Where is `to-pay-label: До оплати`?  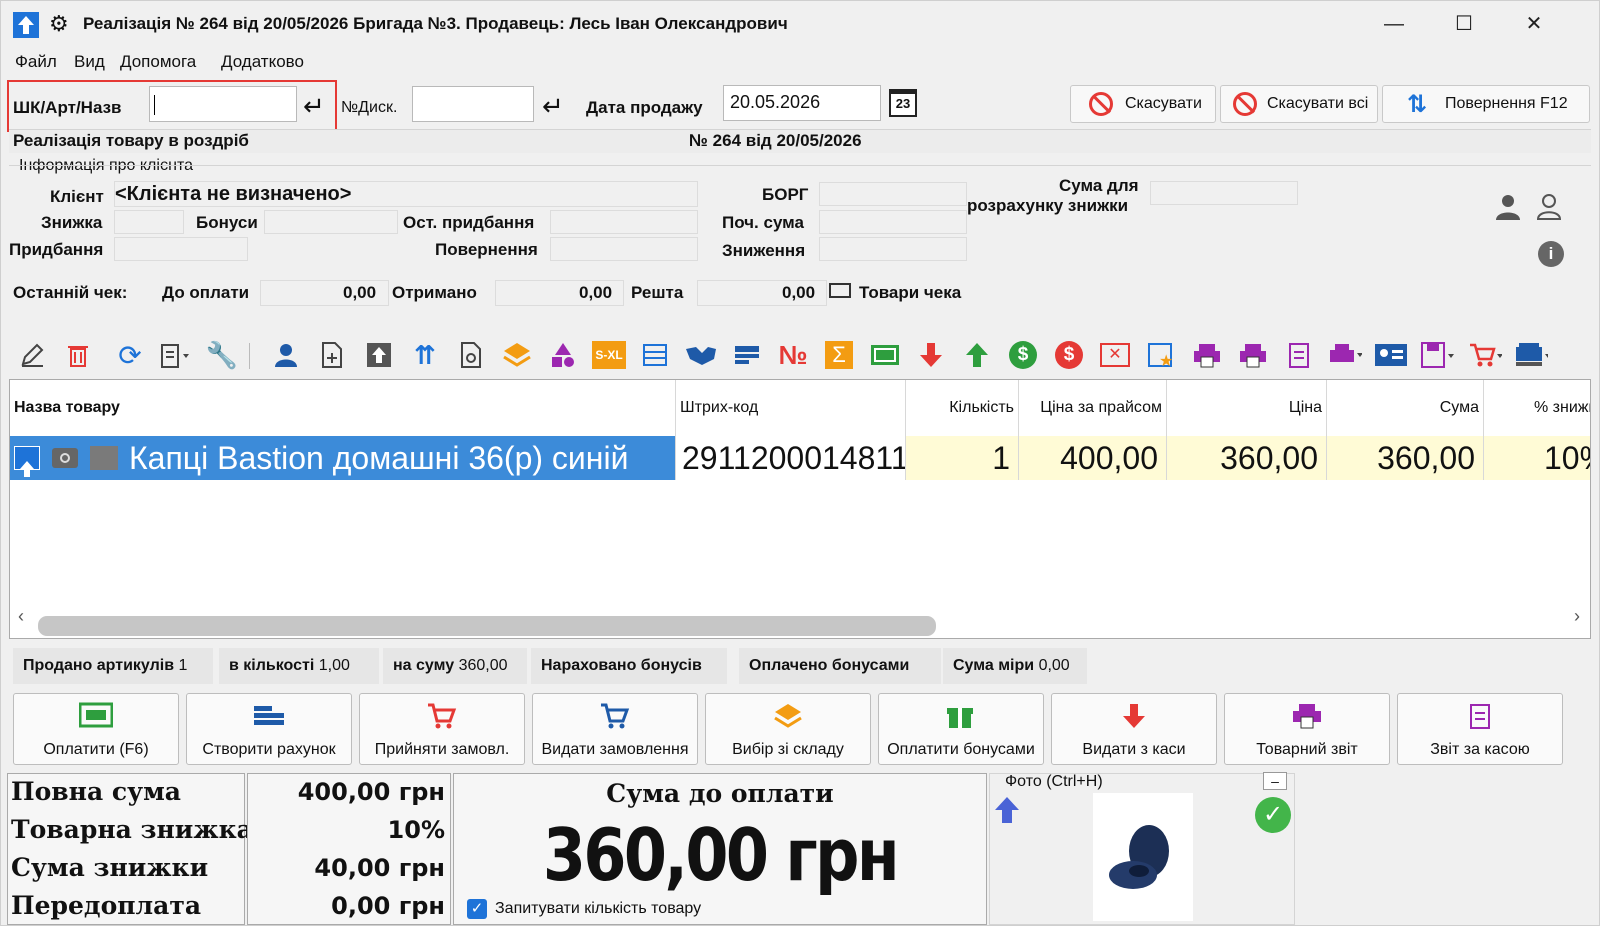 to-pay-label: До оплати is located at coordinates (206, 292).